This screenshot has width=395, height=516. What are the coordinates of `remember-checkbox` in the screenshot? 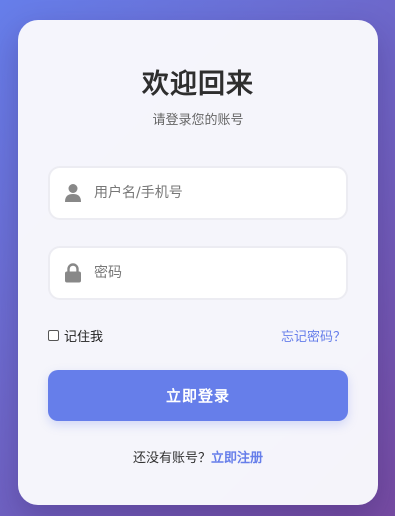 It's located at (53, 335).